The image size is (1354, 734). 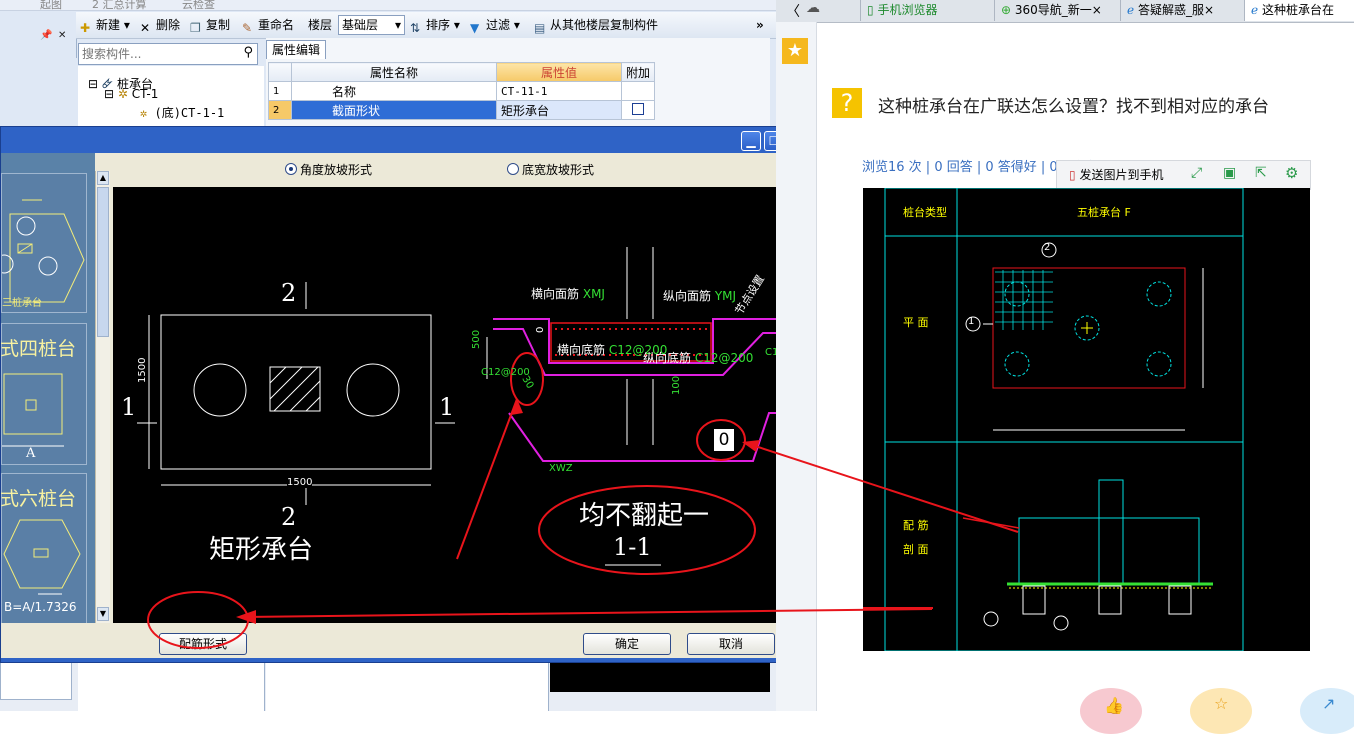 What do you see at coordinates (638, 108) in the screenshot?
I see `checkbox` at bounding box center [638, 108].